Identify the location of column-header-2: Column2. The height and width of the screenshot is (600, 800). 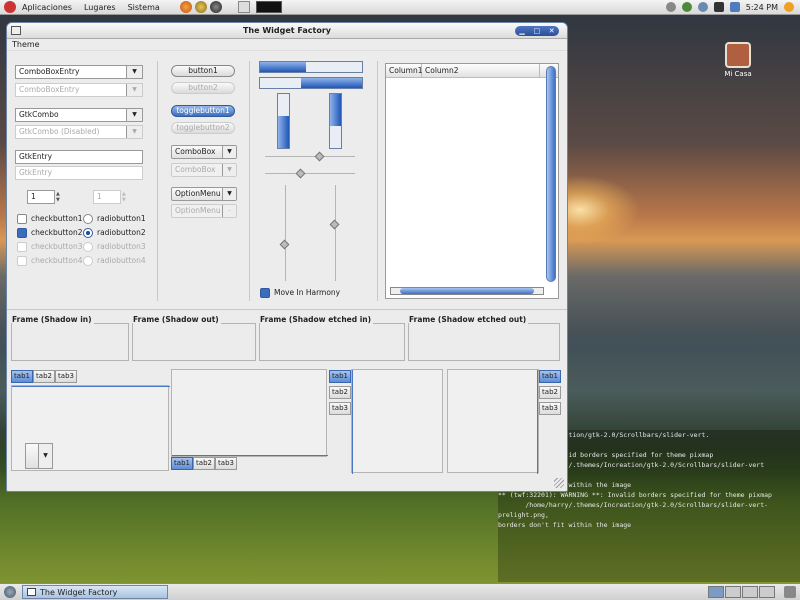
(481, 70).